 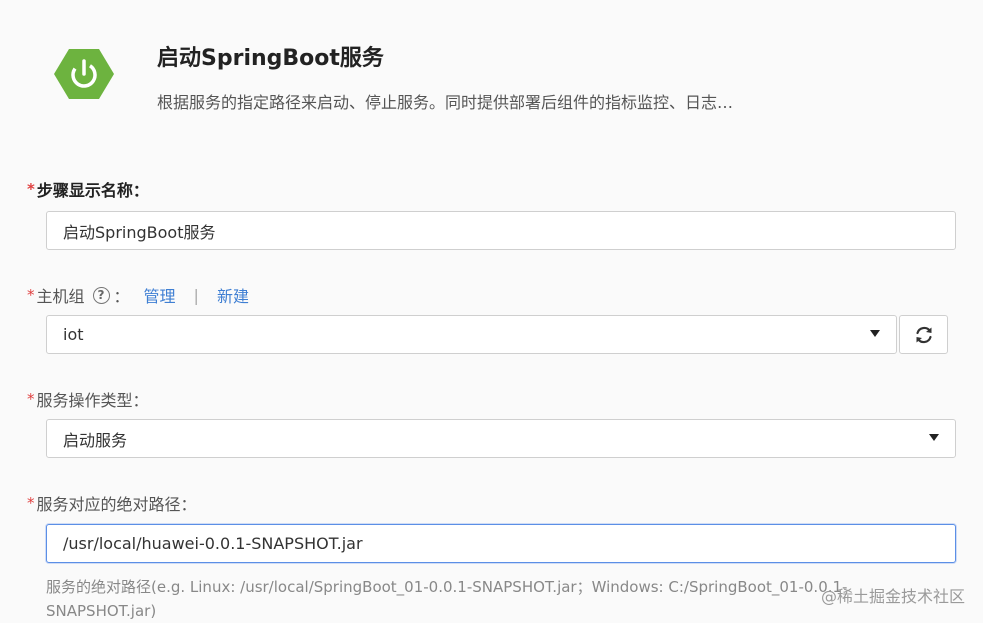 What do you see at coordinates (501, 230) in the screenshot?
I see `step-name-input: 启动SpringBoot服务` at bounding box center [501, 230].